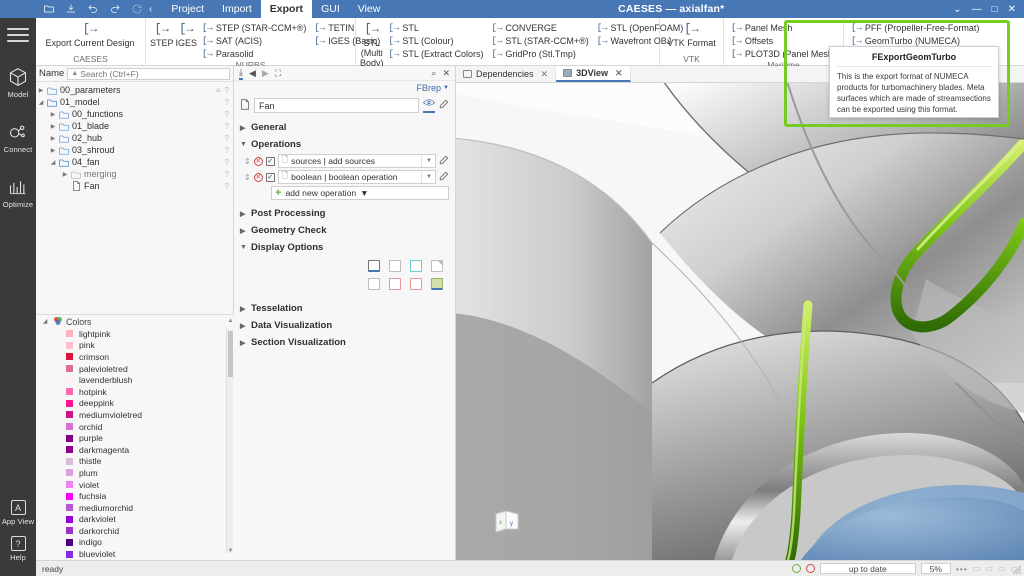  Describe the element at coordinates (796, 568) in the screenshot. I see `clock-icon` at that location.